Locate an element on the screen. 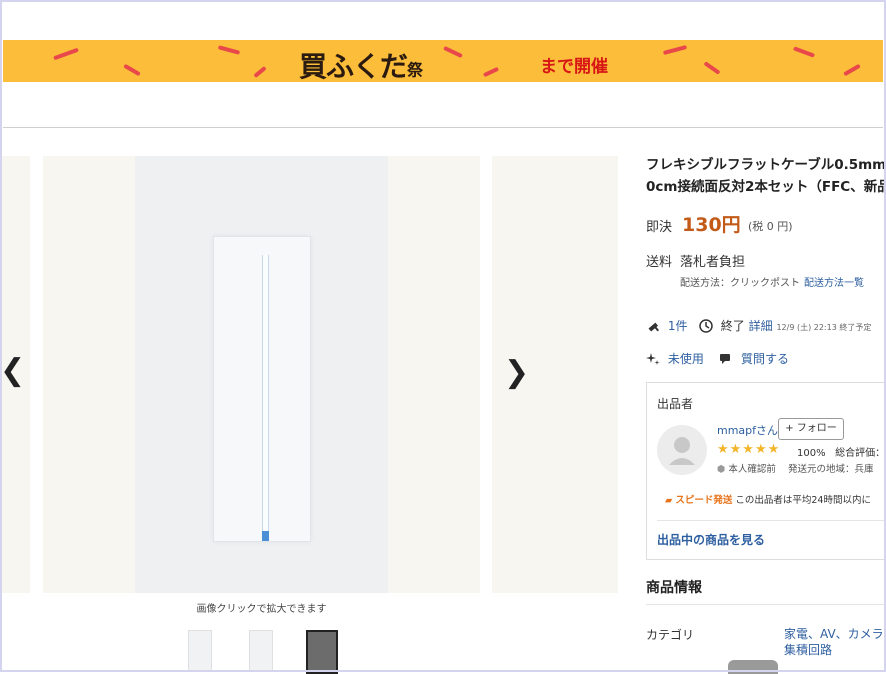 This screenshot has height=674, width=886. product-info-heading: 商品情報 is located at coordinates (674, 588).